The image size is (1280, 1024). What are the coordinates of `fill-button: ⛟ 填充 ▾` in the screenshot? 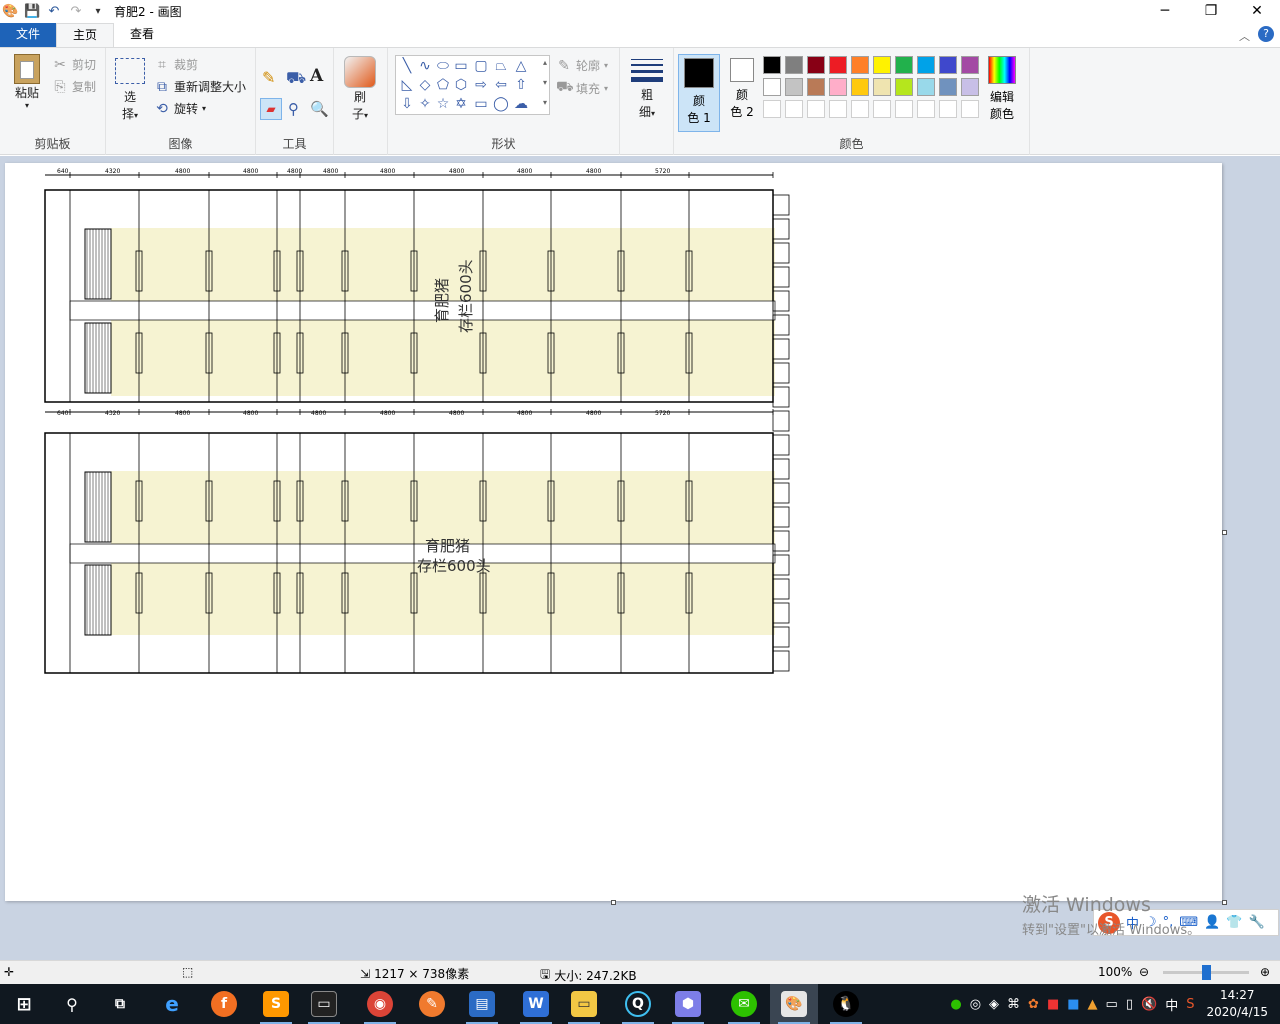 It's located at (582, 88).